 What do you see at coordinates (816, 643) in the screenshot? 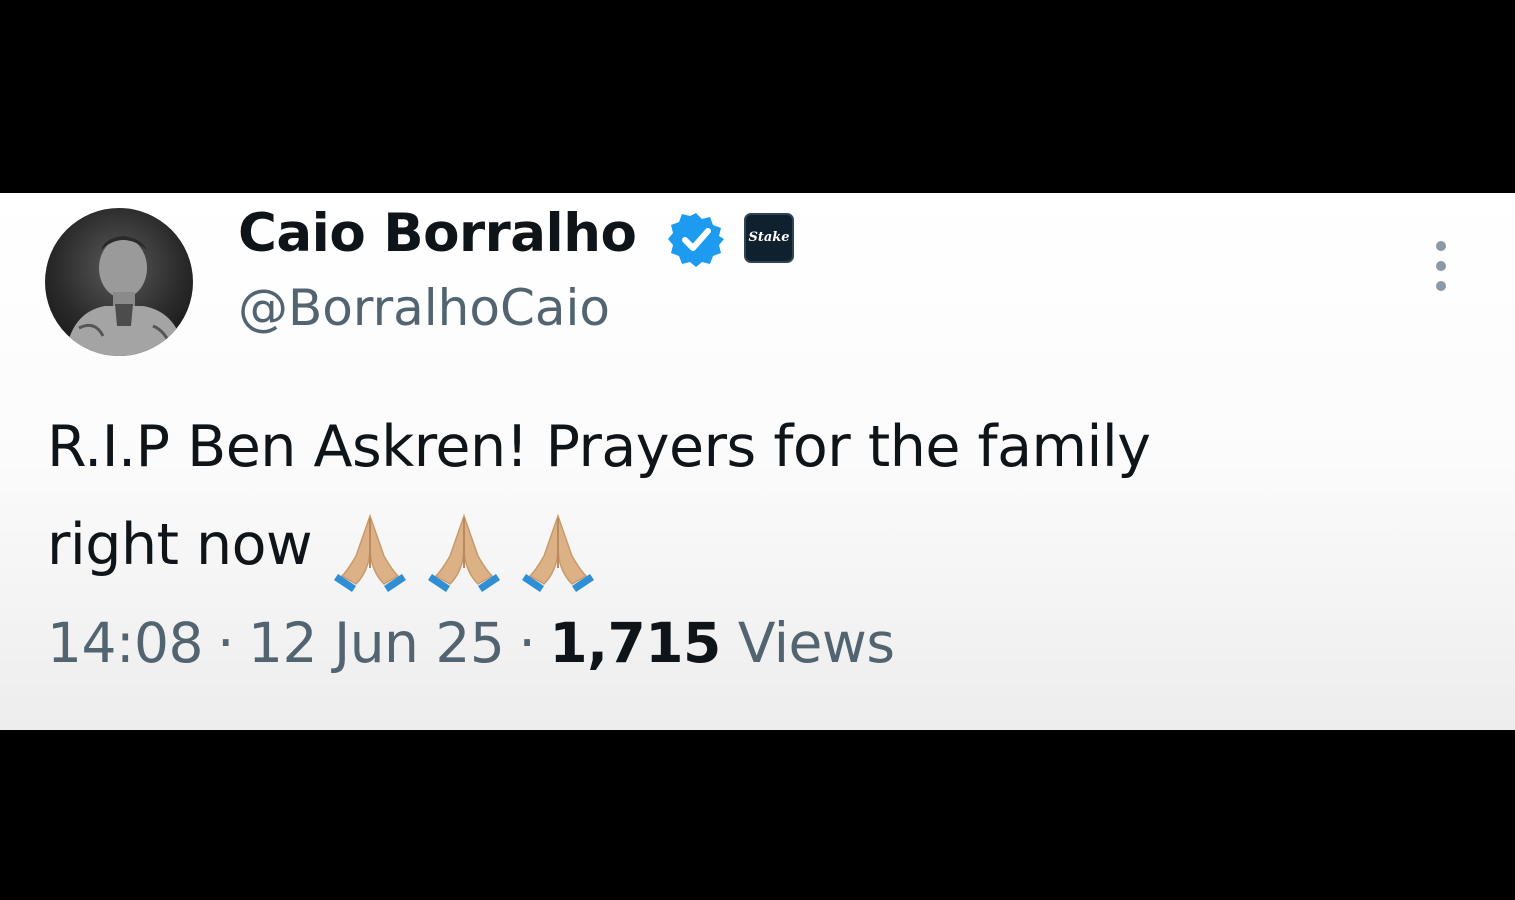
I see `views-label: Views` at bounding box center [816, 643].